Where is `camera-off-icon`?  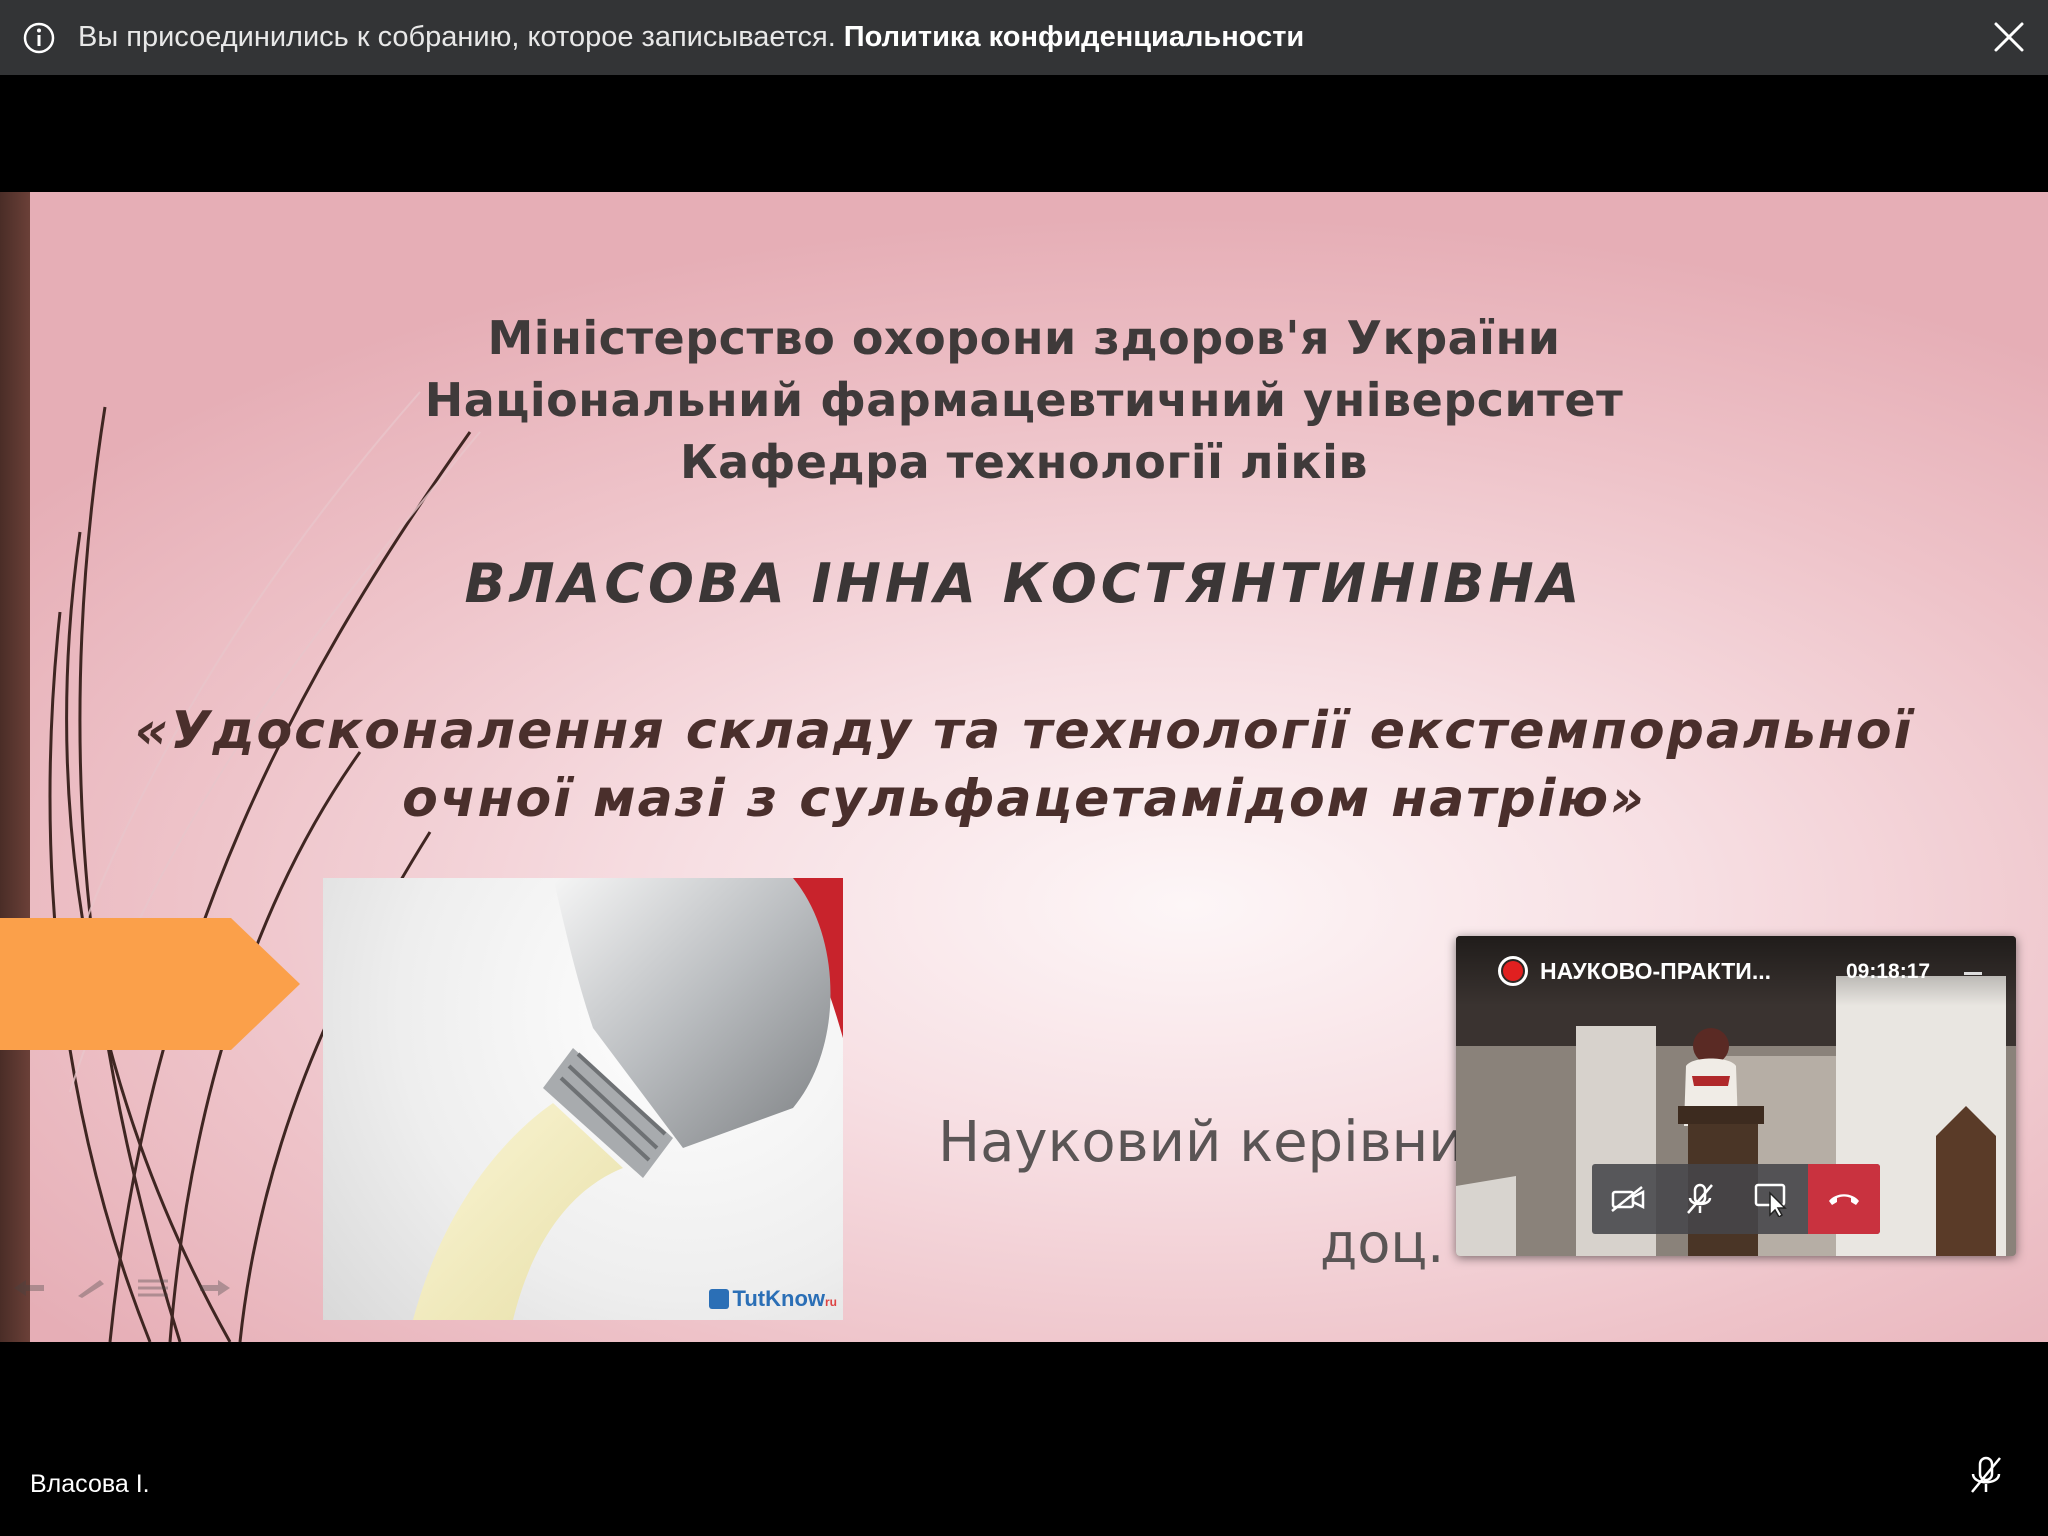 camera-off-icon is located at coordinates (1628, 1199).